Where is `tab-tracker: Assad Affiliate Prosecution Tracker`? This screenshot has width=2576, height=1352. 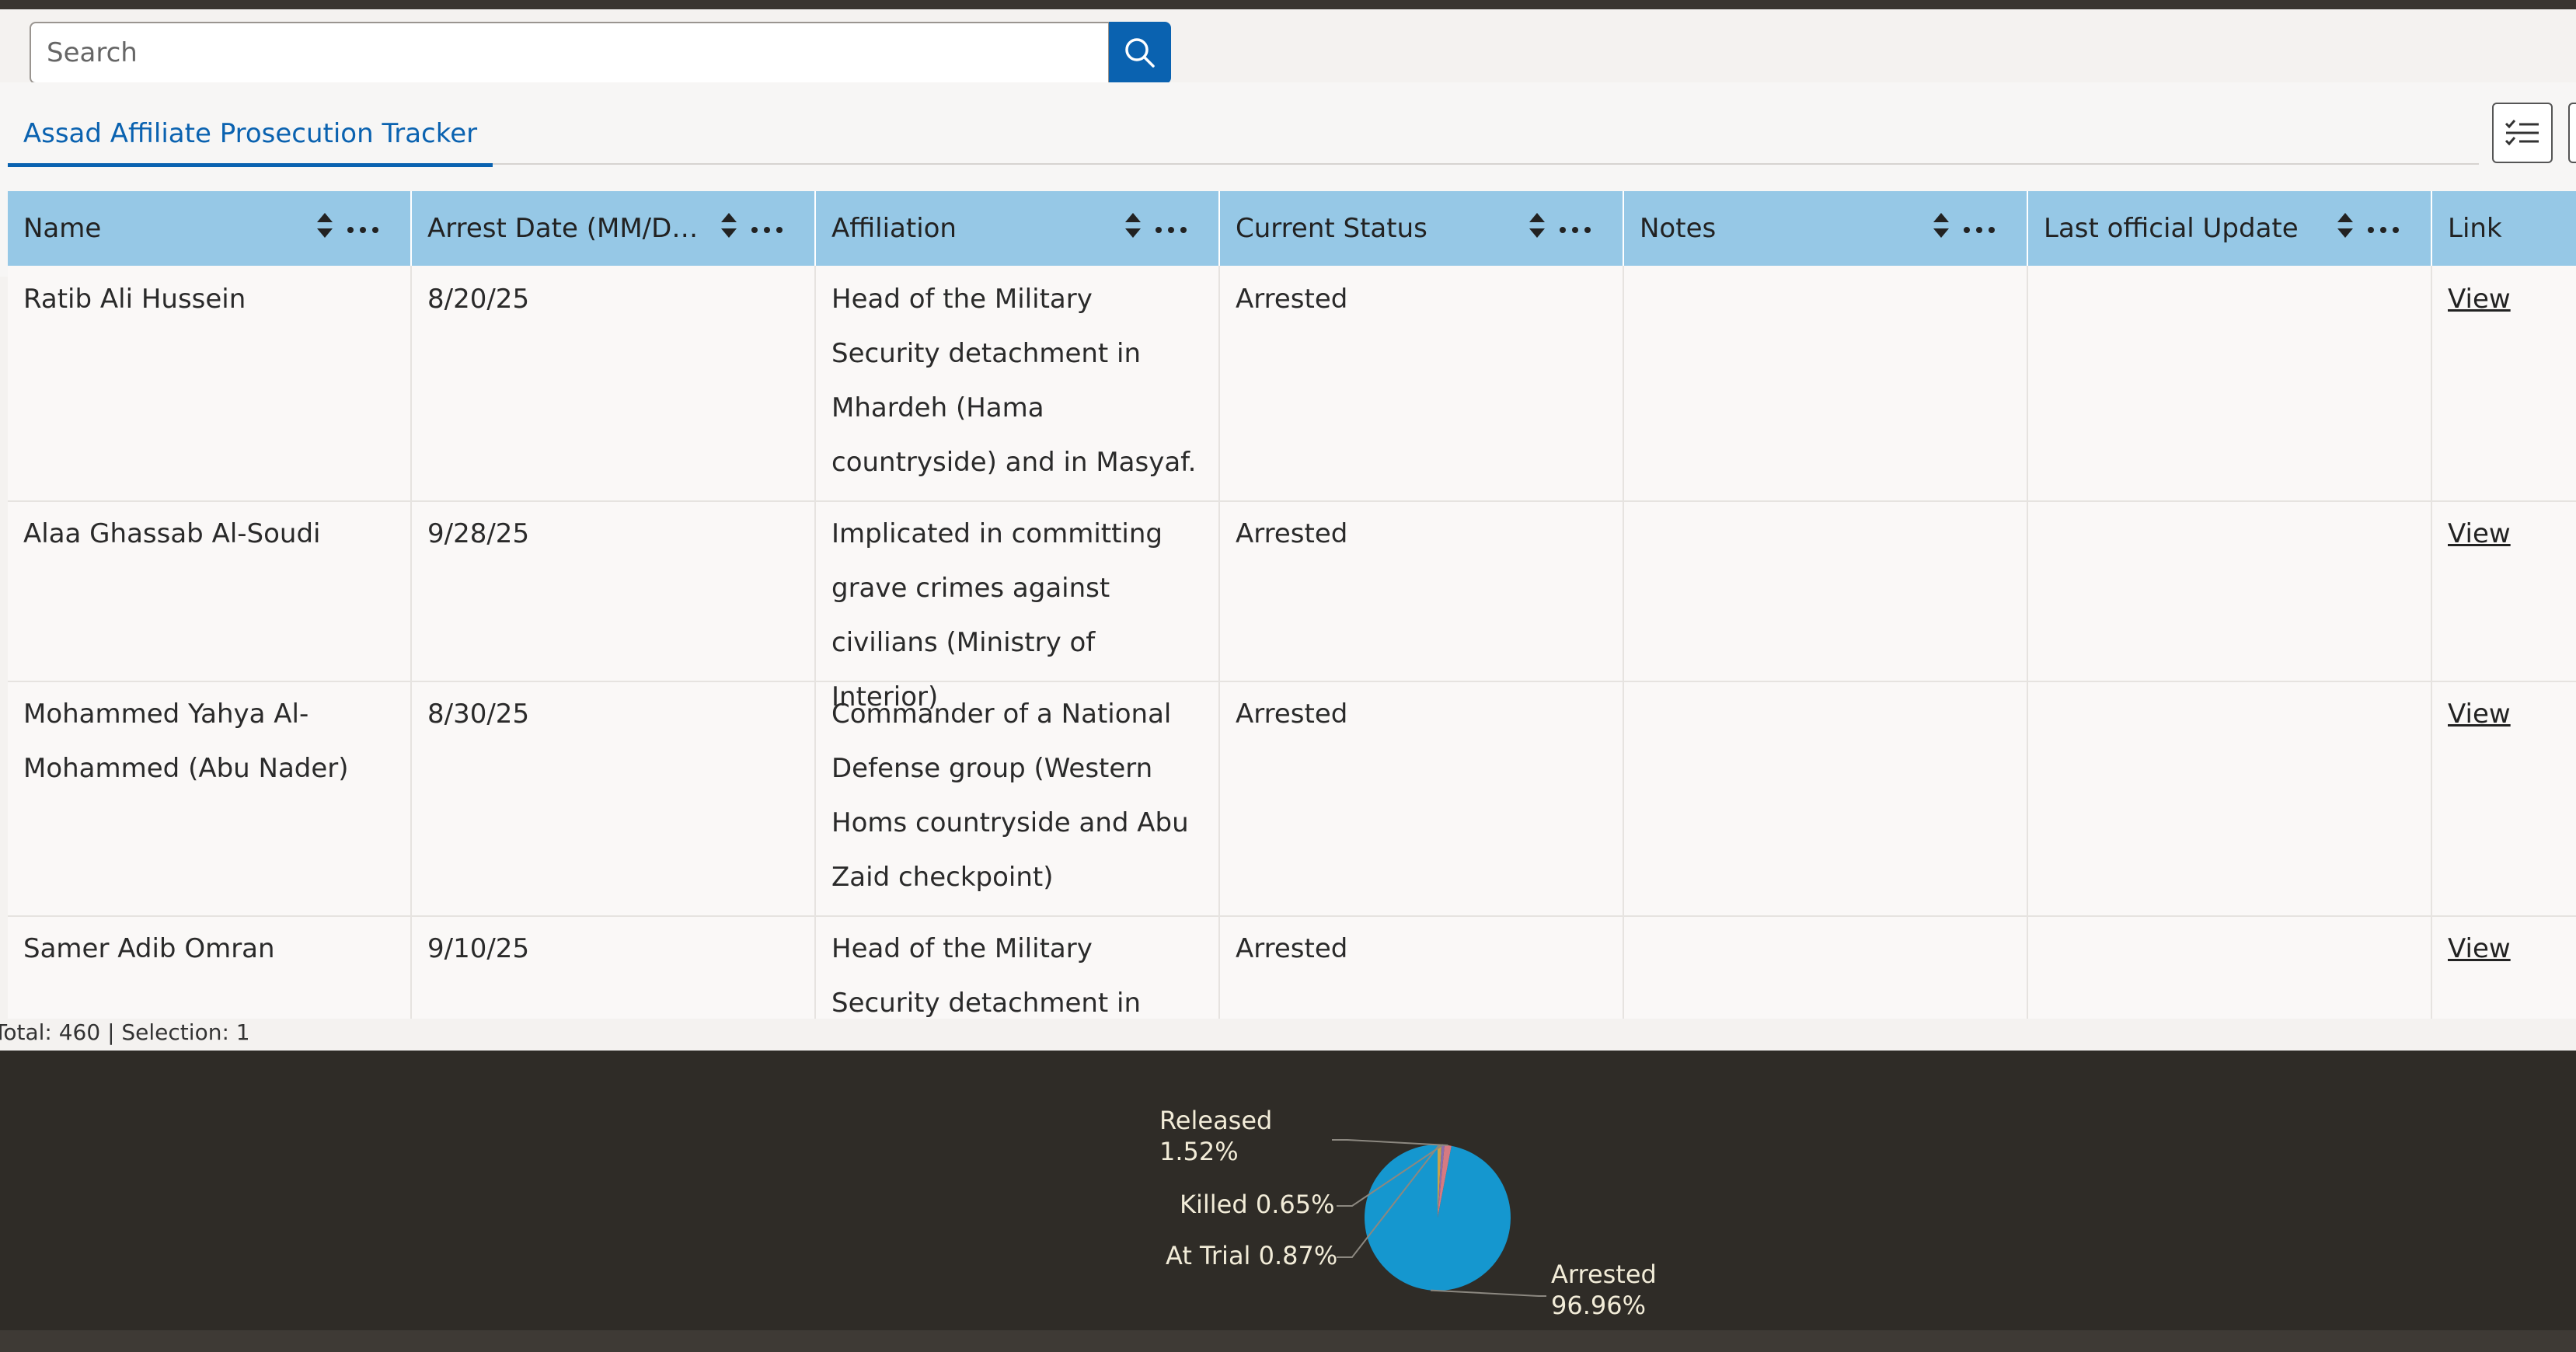 tab-tracker: Assad Affiliate Prosecution Tracker is located at coordinates (251, 135).